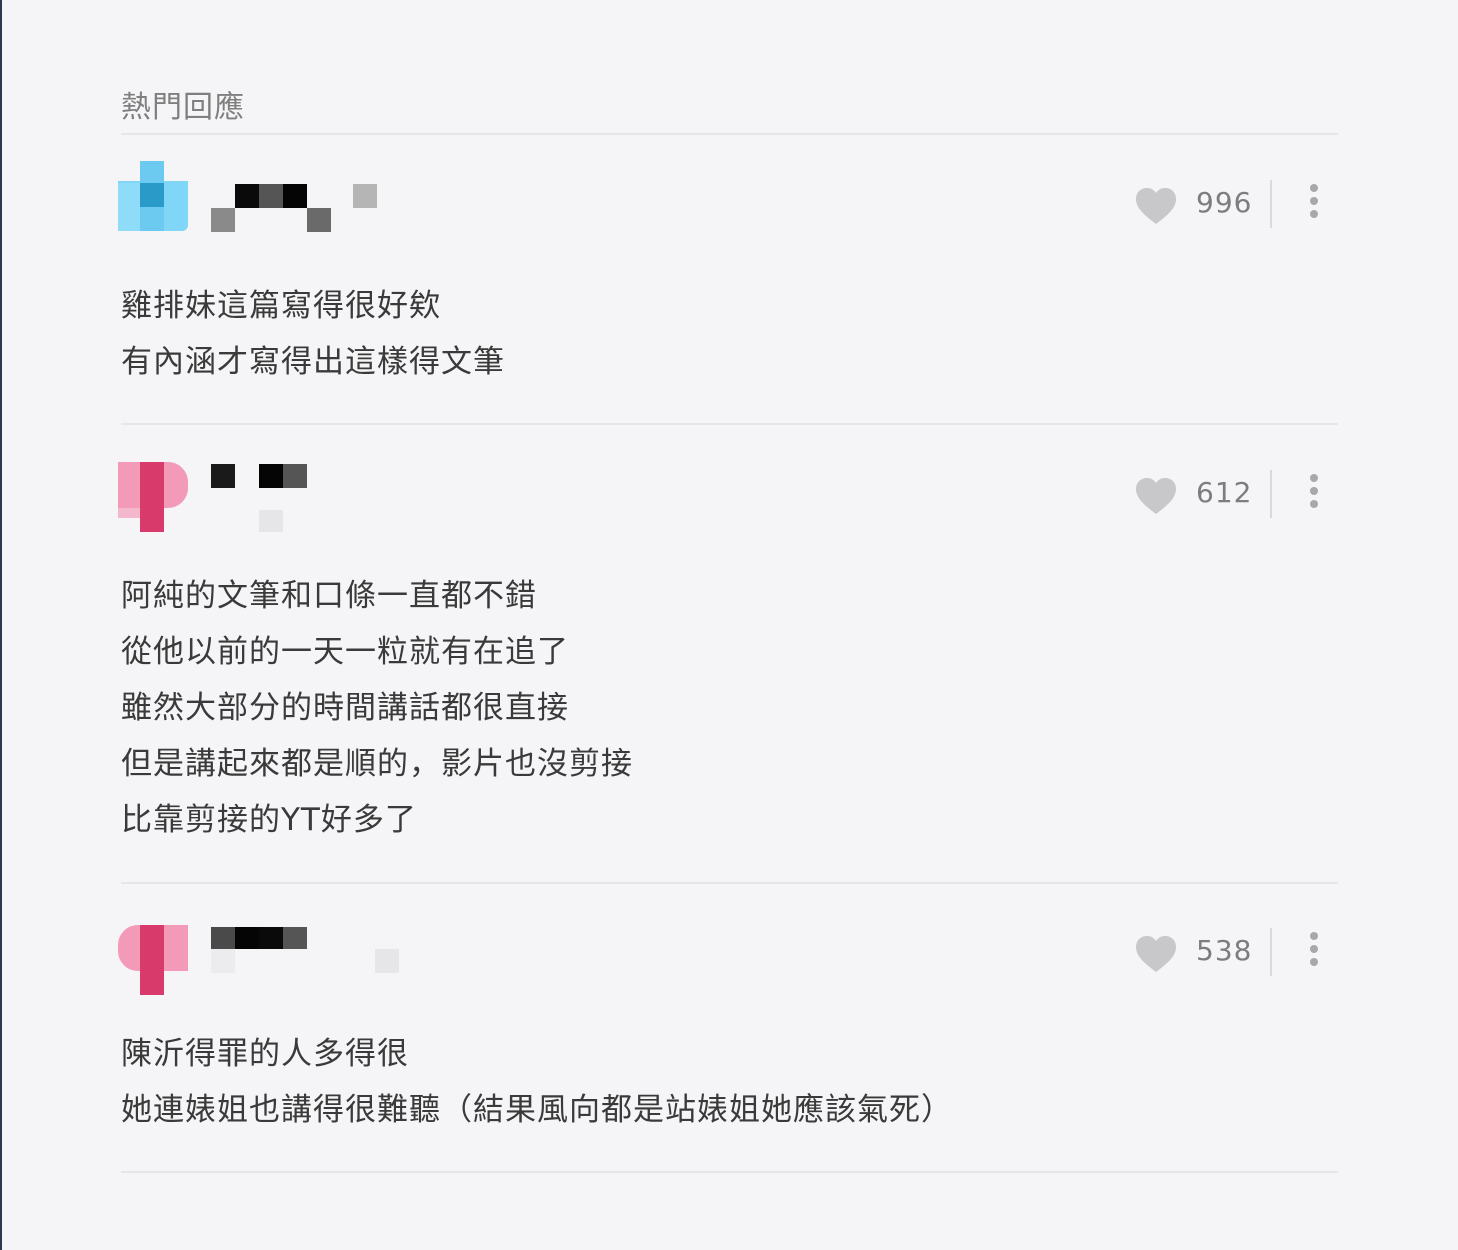 The height and width of the screenshot is (1250, 1458). I want to click on like-count: 612, so click(1224, 492).